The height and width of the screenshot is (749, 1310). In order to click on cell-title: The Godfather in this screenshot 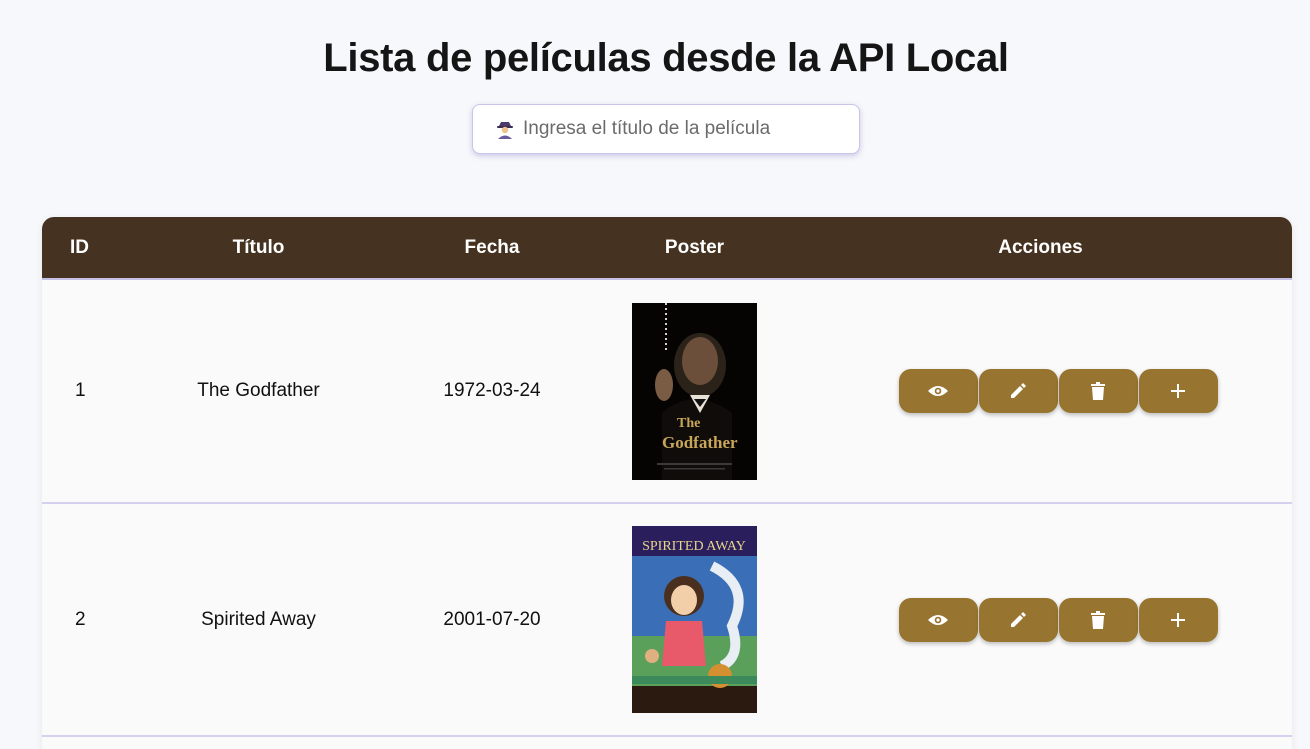, I will do `click(258, 391)`.